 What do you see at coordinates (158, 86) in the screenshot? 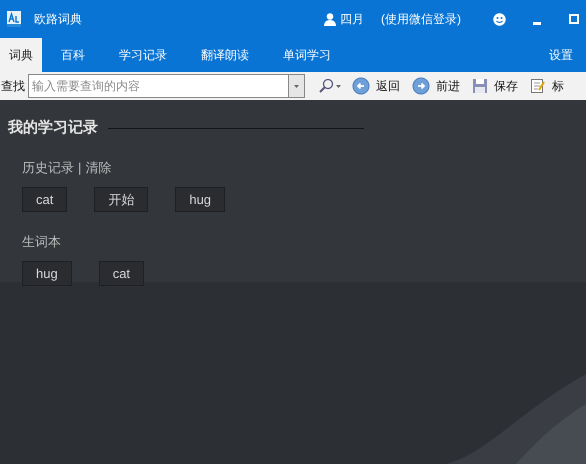
I see `search-field: 输入需要查询的内容` at bounding box center [158, 86].